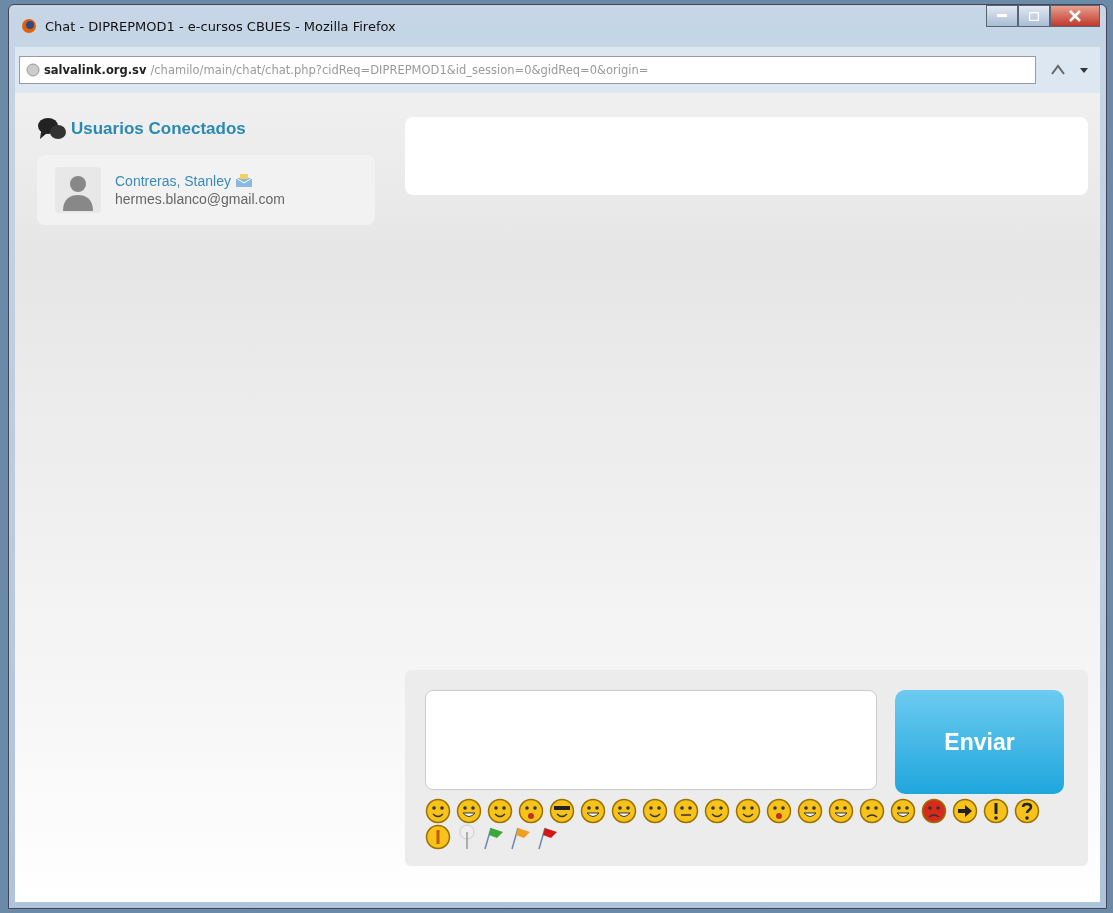 The image size is (1113, 913). I want to click on close-button, so click(1075, 16).